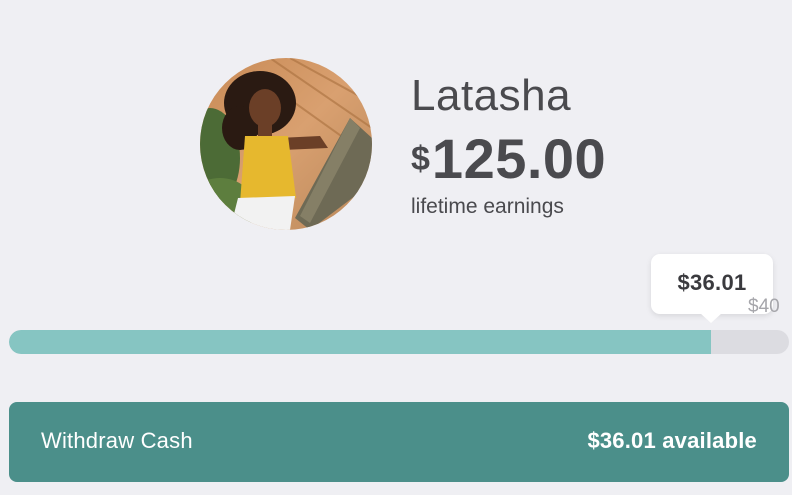 Image resolution: width=792 pixels, height=495 pixels. I want to click on user-name: Latasha, so click(491, 95).